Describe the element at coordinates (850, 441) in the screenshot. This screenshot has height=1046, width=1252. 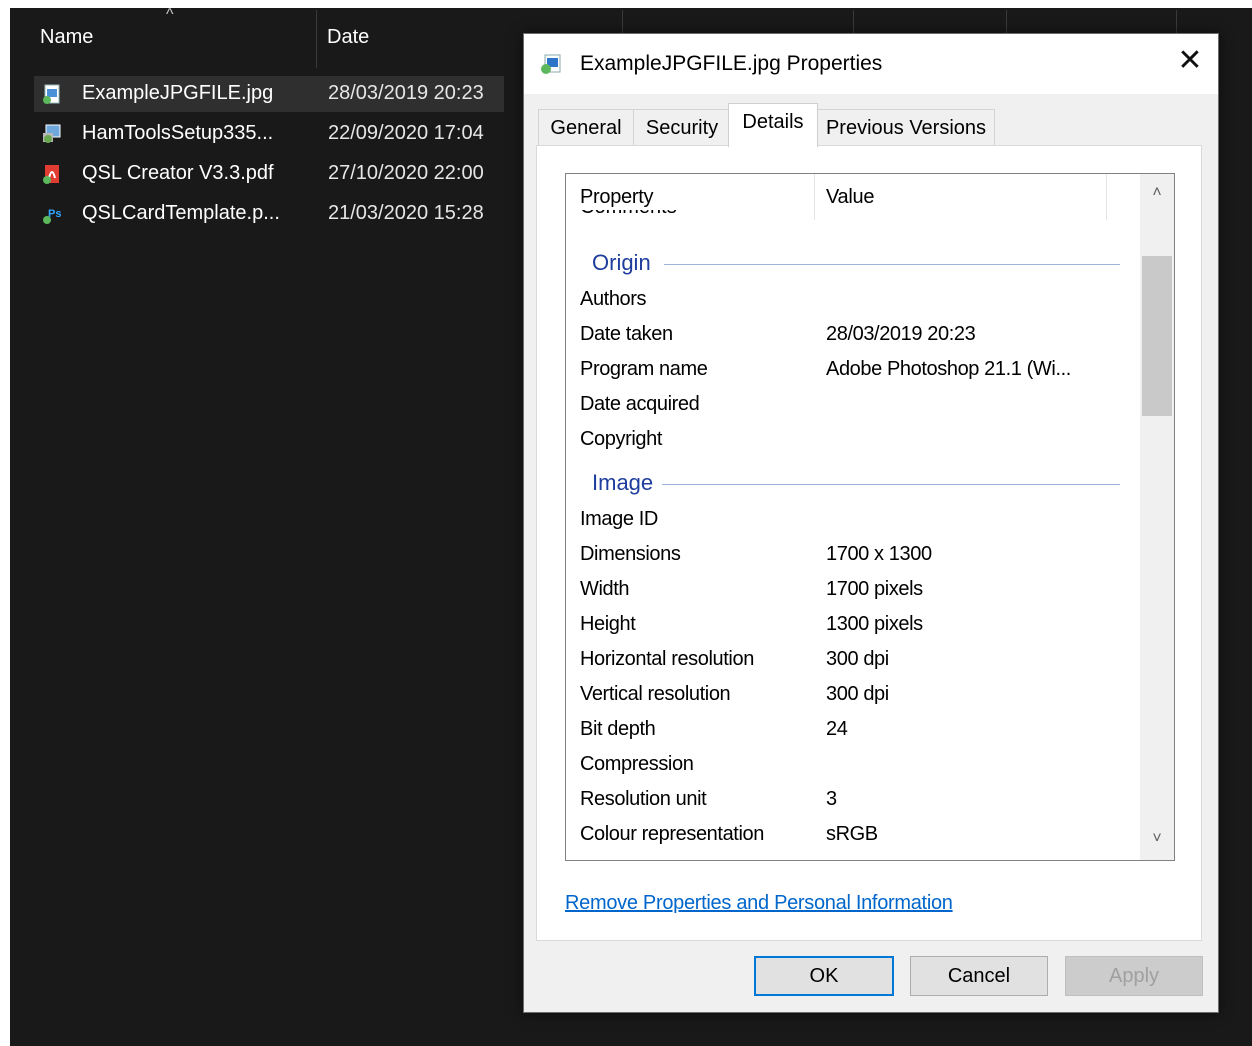
I see `list-item: Copyright` at that location.